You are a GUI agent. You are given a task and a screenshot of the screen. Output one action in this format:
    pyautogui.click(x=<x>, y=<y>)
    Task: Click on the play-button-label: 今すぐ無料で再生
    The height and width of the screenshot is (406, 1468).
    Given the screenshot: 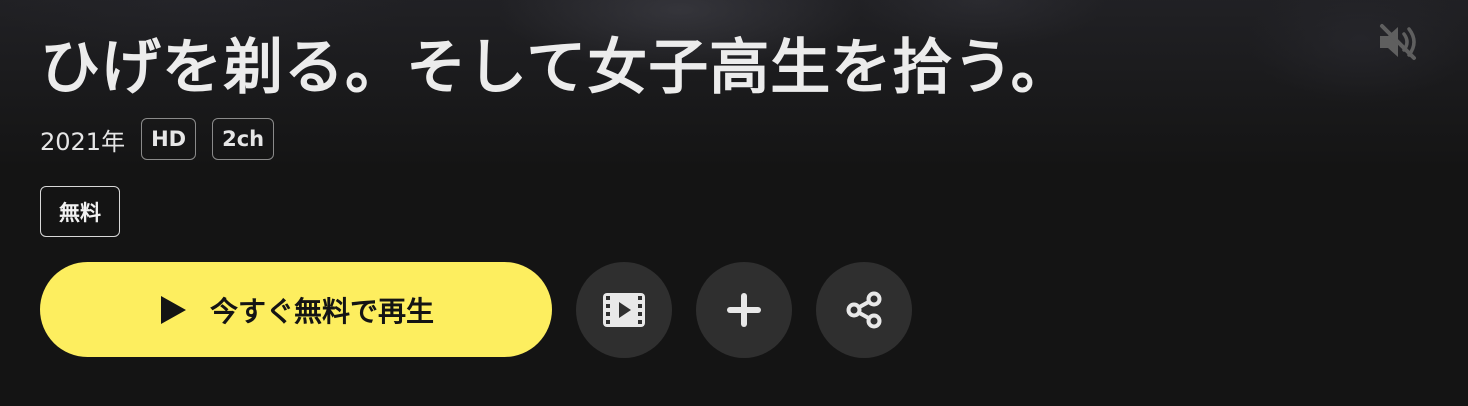 What is the action you would take?
    pyautogui.click(x=321, y=311)
    